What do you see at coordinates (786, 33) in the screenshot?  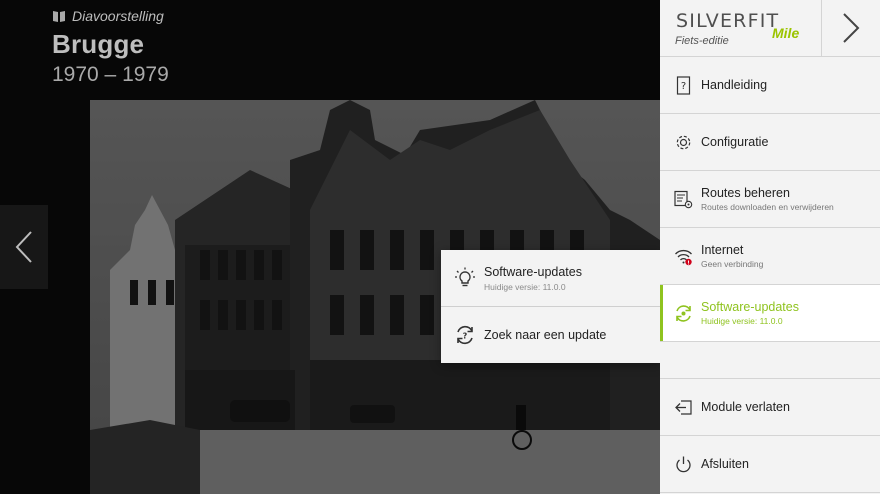 I see `logo-mile: Mile` at bounding box center [786, 33].